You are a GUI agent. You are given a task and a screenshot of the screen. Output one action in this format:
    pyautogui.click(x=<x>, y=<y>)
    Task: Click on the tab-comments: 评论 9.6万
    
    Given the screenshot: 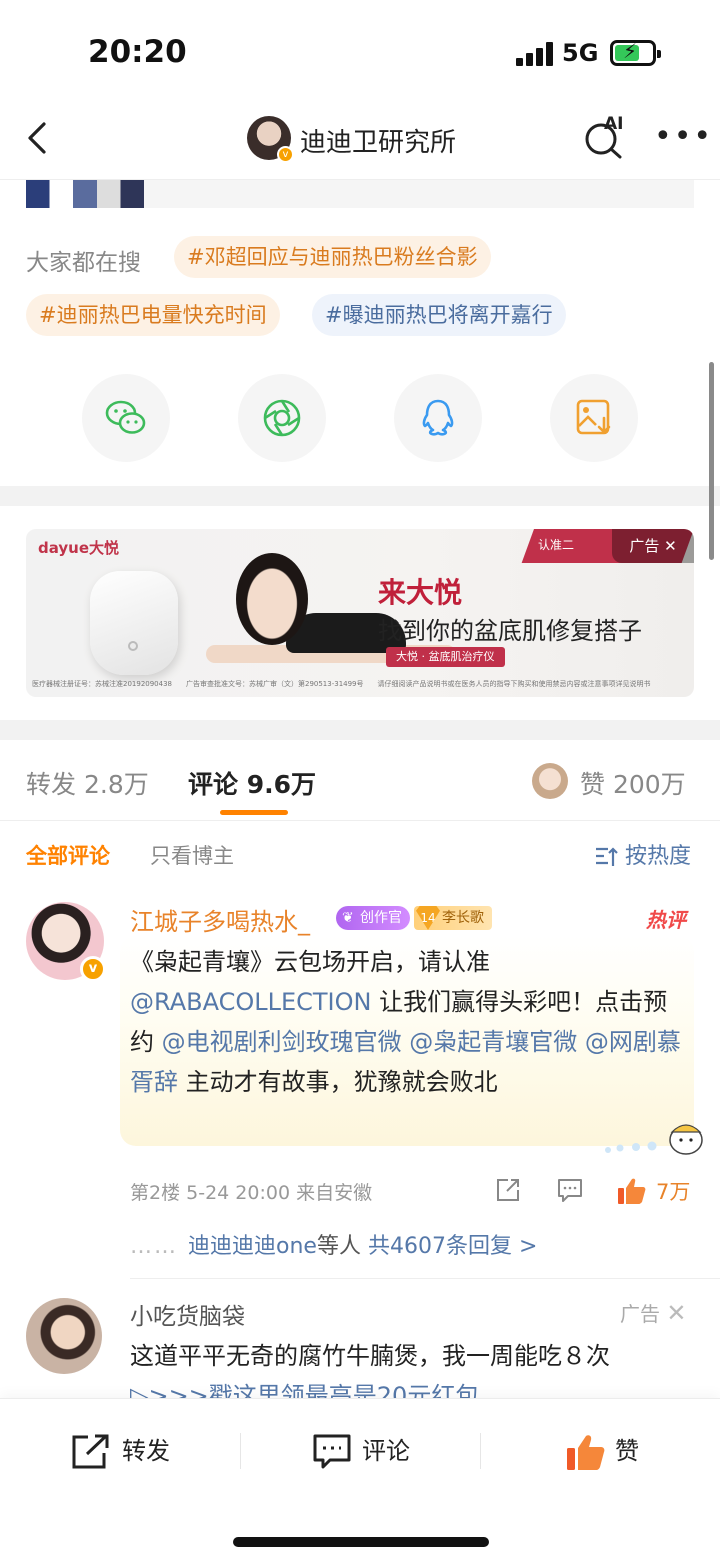 What is the action you would take?
    pyautogui.click(x=252, y=783)
    